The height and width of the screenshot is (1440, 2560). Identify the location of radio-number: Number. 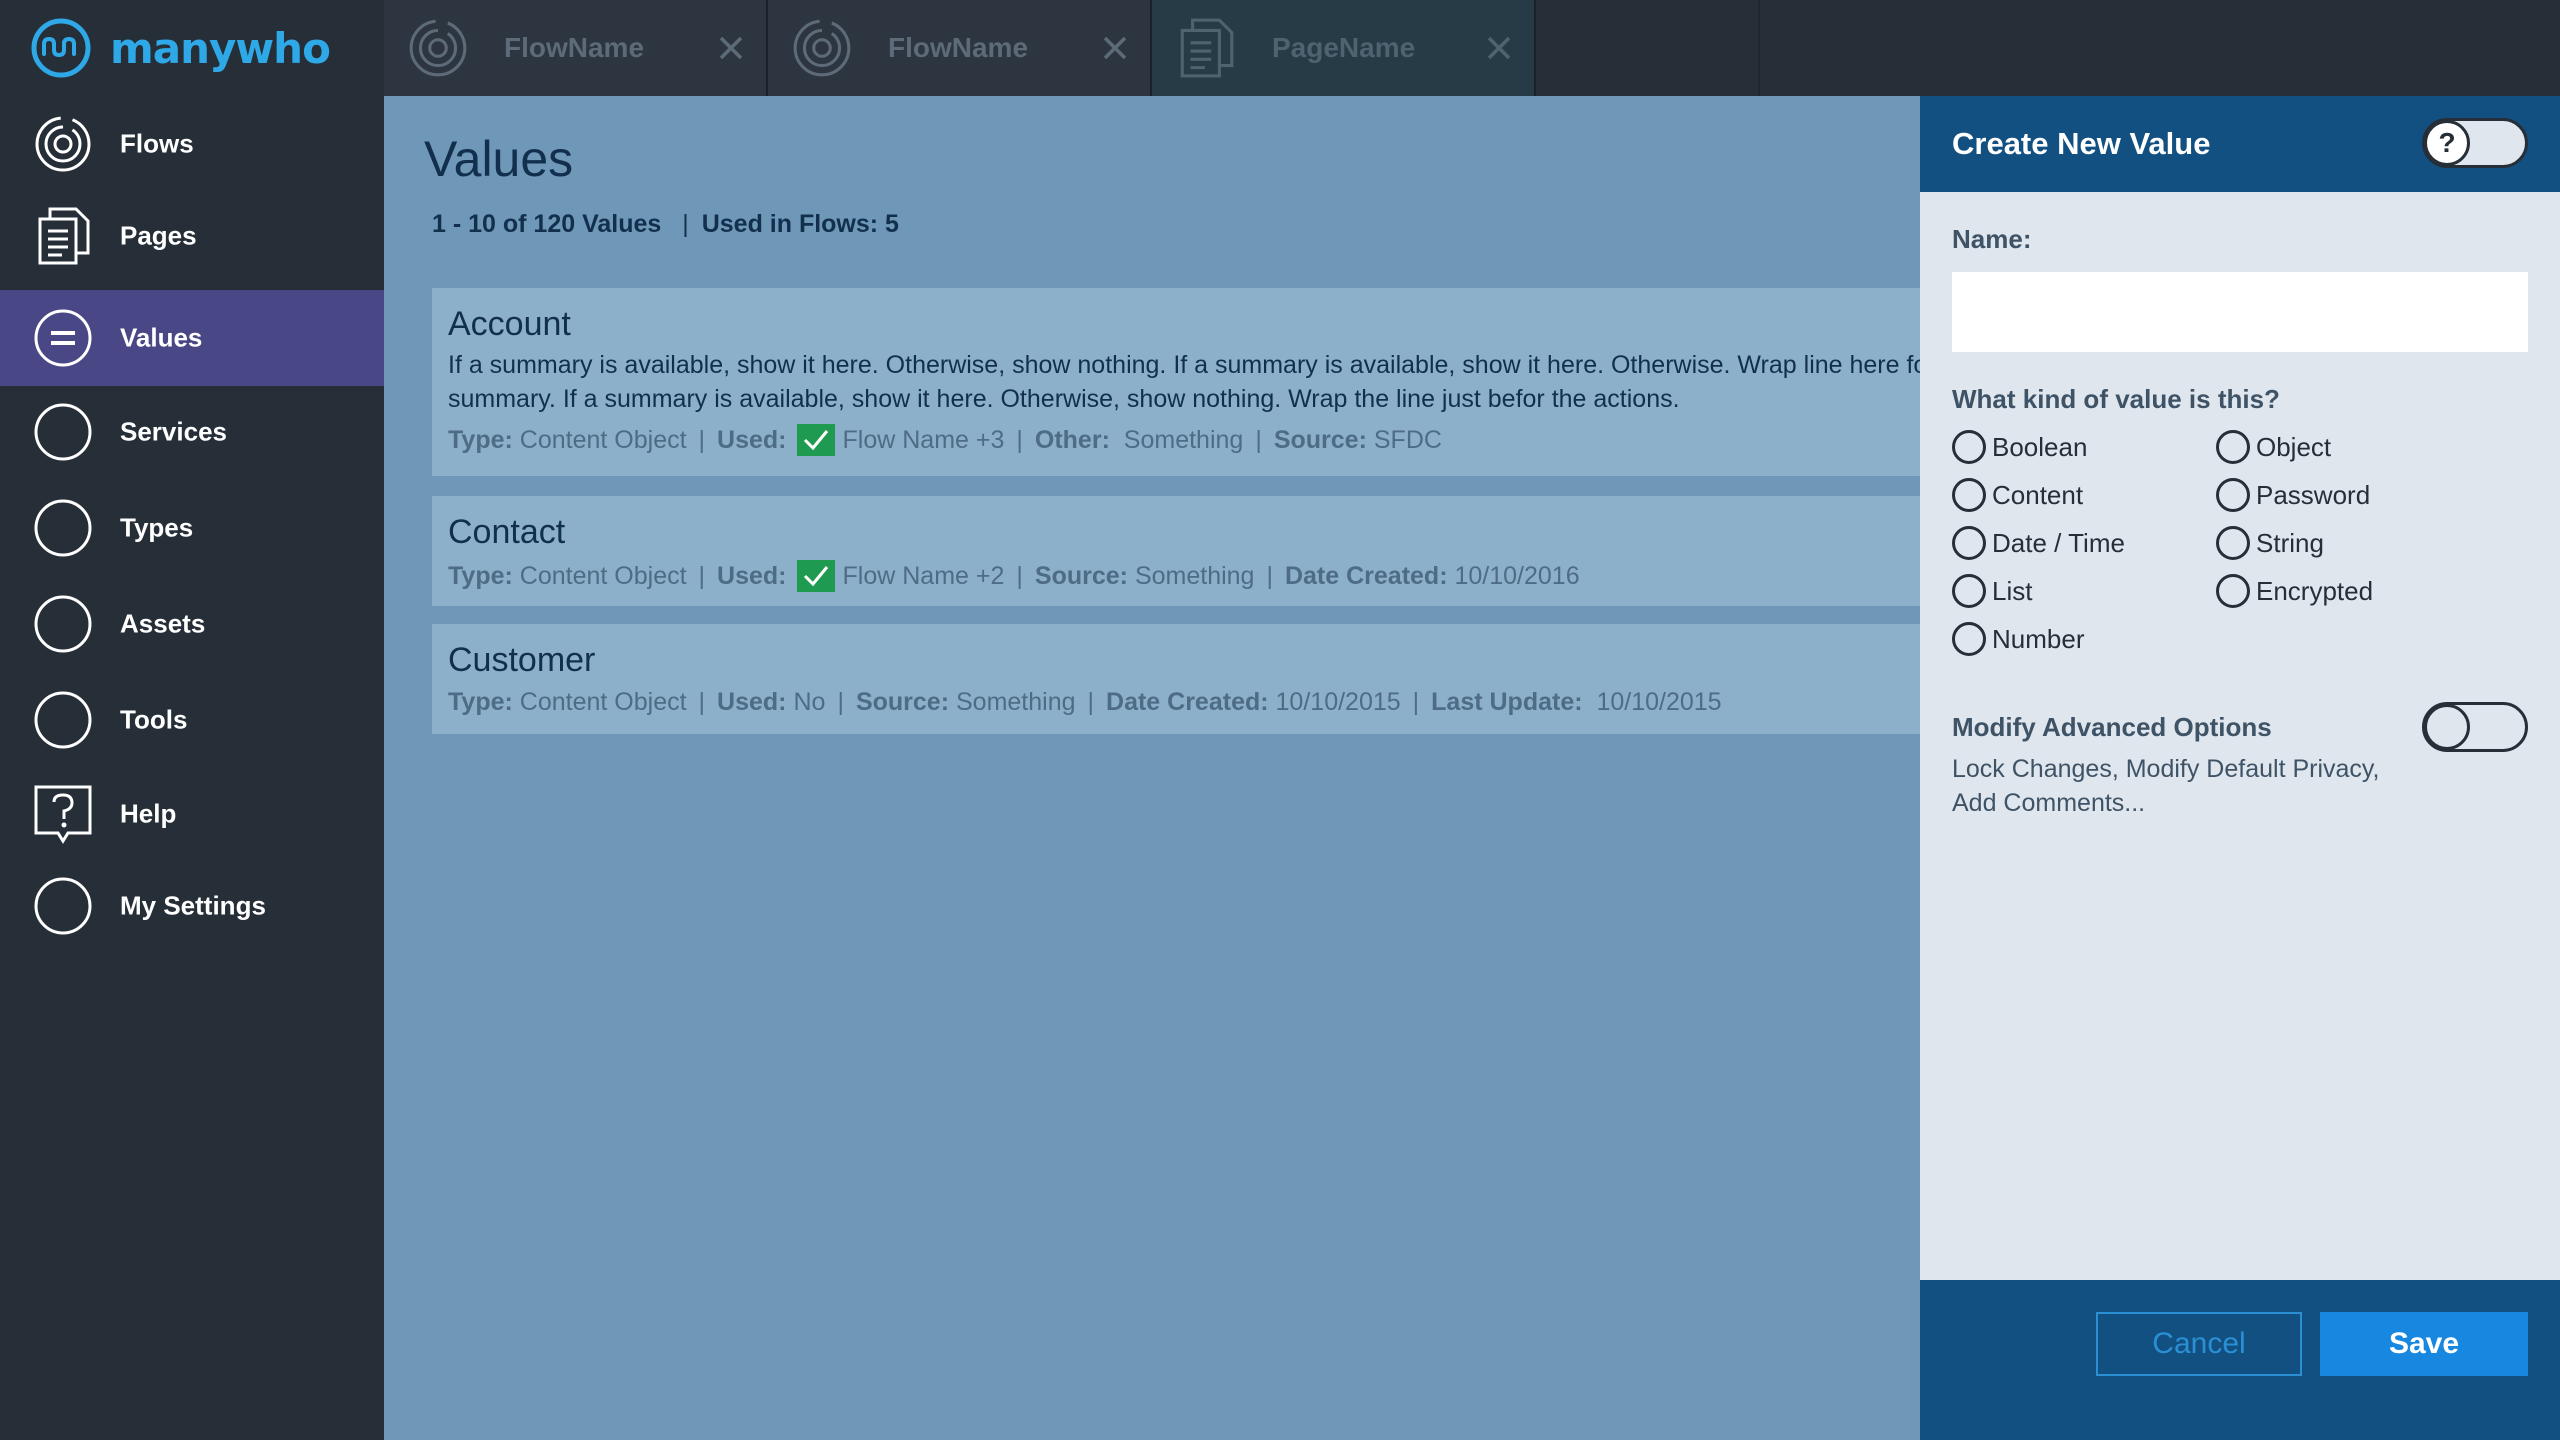
(2018, 639).